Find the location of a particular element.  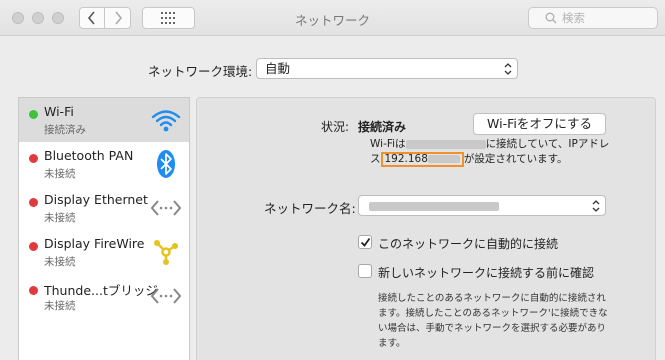

ethernet-arrows-icon is located at coordinates (166, 208).